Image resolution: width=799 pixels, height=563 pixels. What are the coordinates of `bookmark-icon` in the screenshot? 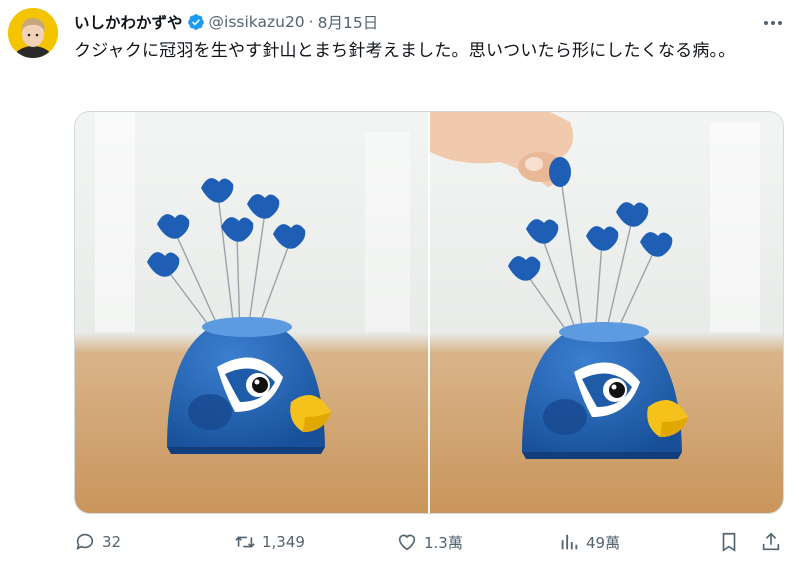 It's located at (729, 542).